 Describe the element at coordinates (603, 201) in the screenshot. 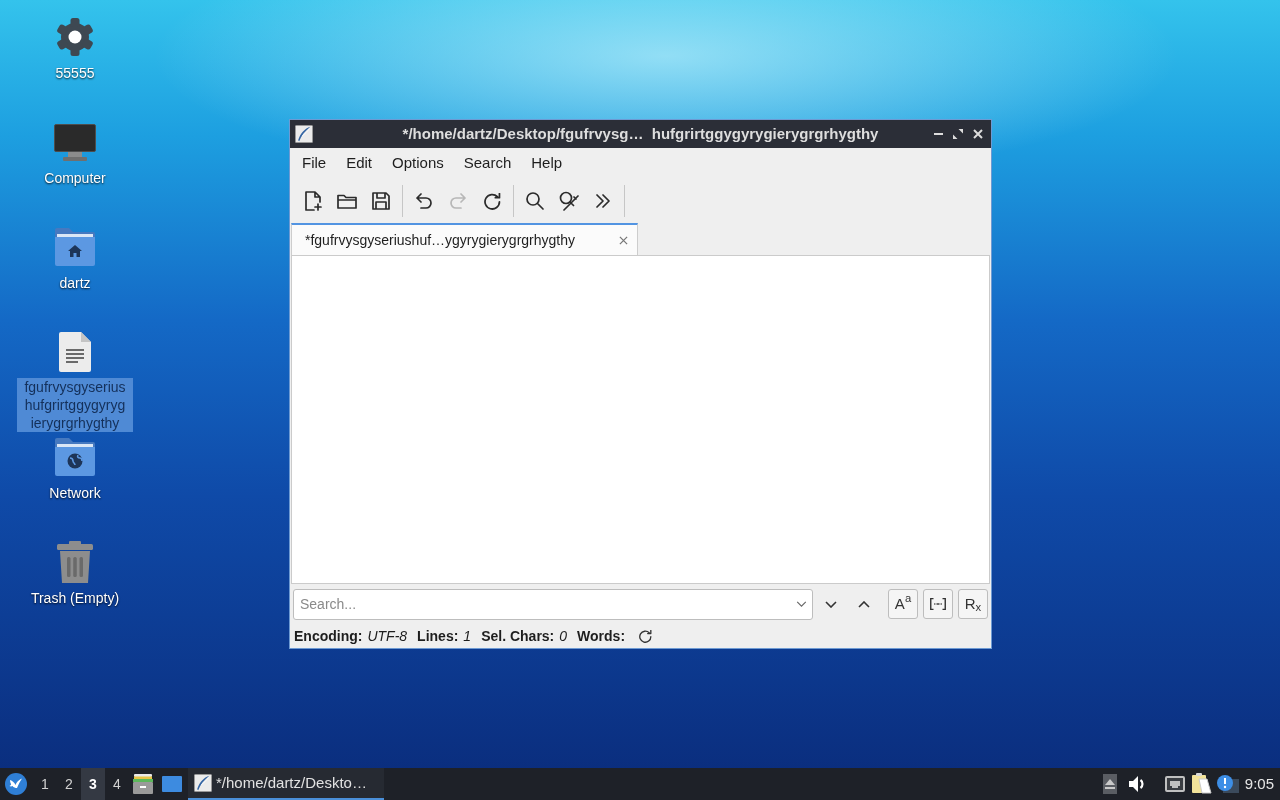

I see `double-chevron-icon` at that location.